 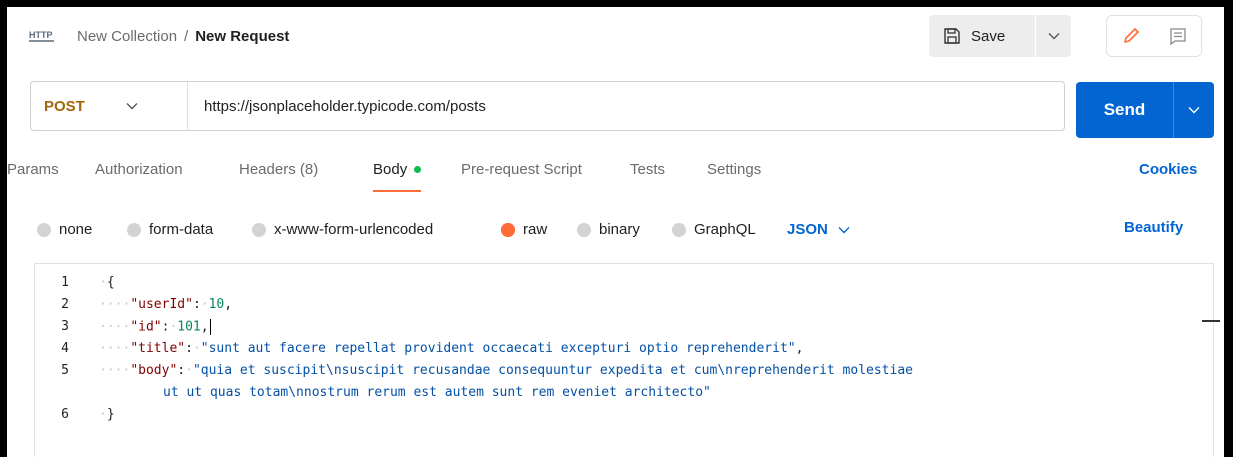 What do you see at coordinates (76, 229) in the screenshot?
I see `body-type-none-label: none` at bounding box center [76, 229].